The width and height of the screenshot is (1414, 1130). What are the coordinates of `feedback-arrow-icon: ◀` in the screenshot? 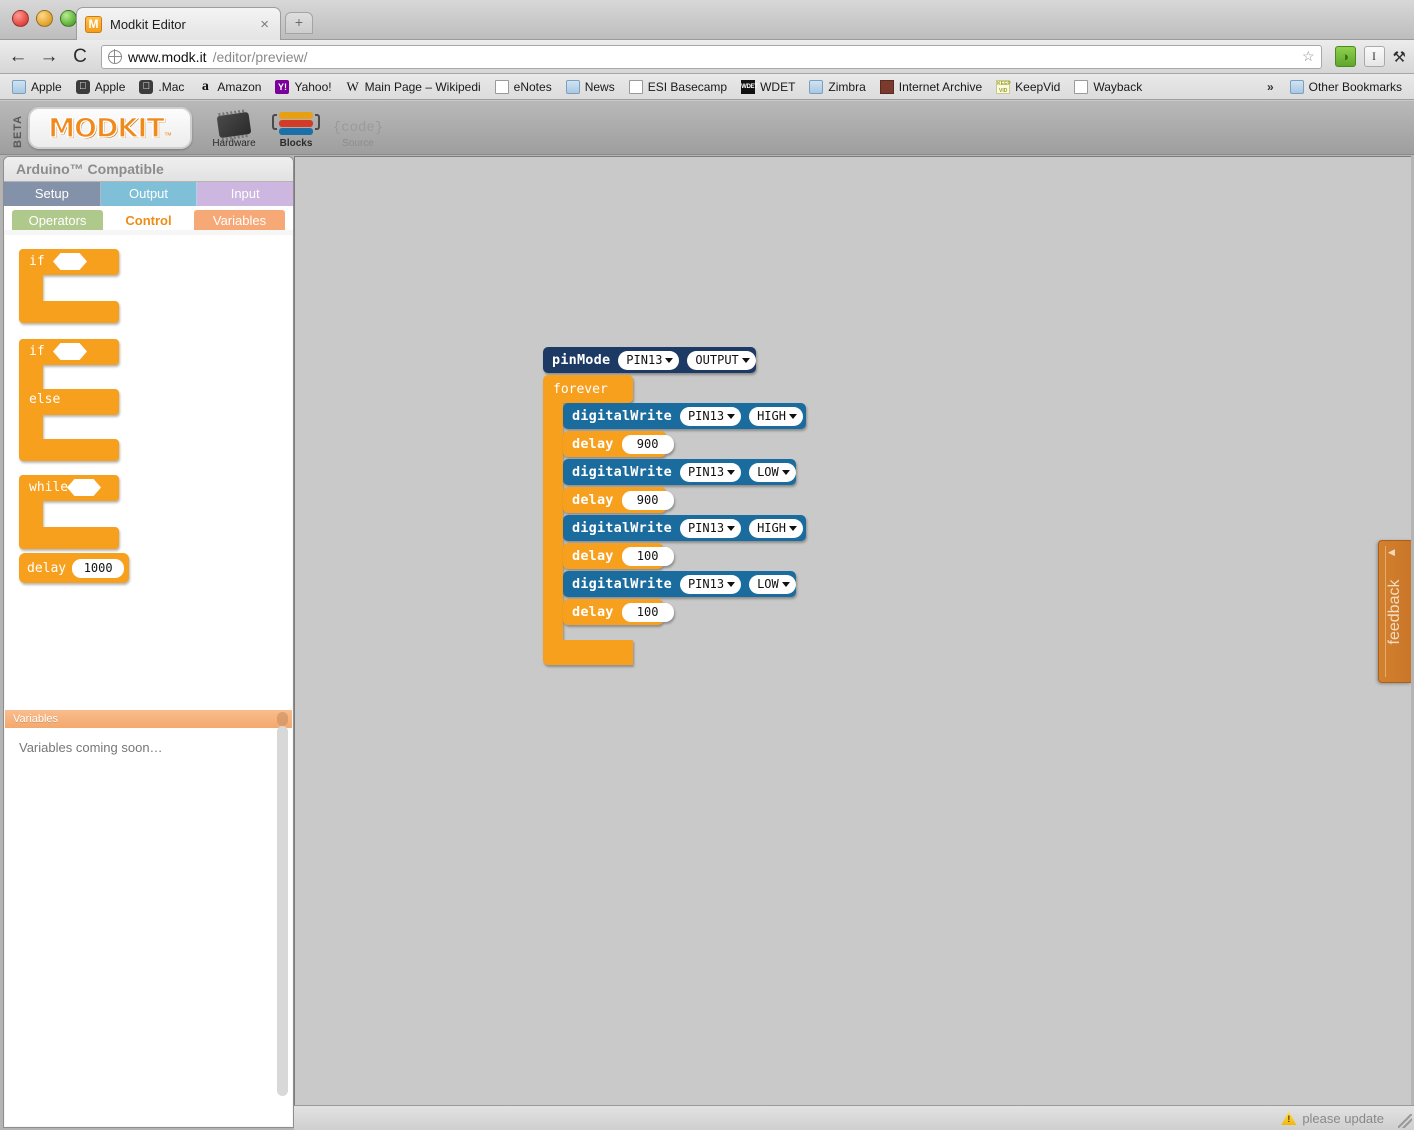 It's located at (1391, 552).